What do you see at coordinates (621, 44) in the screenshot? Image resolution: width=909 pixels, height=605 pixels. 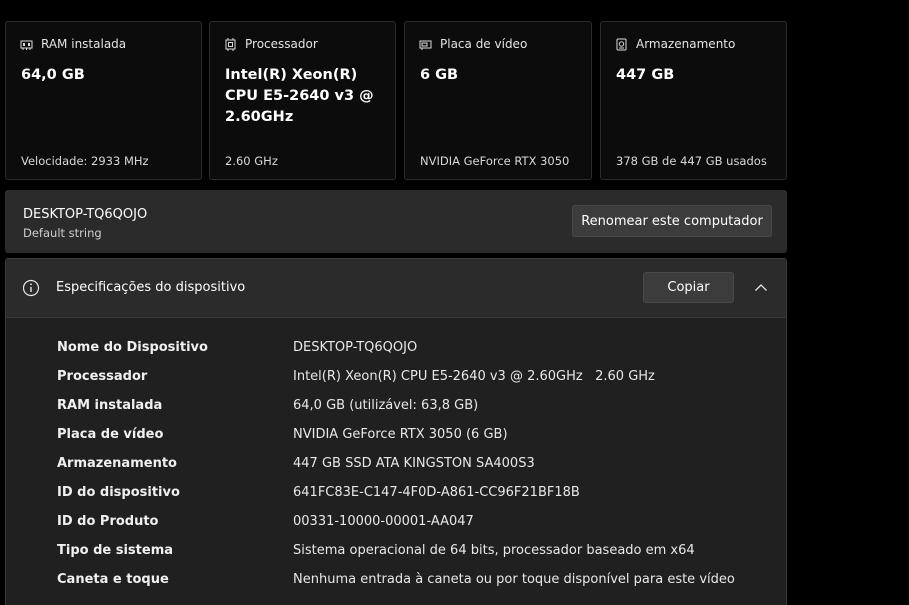 I see `storage-icon` at bounding box center [621, 44].